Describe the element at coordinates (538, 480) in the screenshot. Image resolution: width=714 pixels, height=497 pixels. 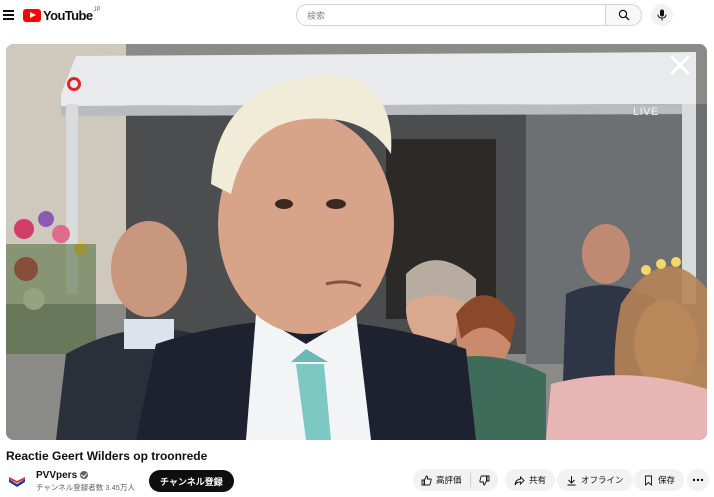
I see `share-label: 共有` at that location.